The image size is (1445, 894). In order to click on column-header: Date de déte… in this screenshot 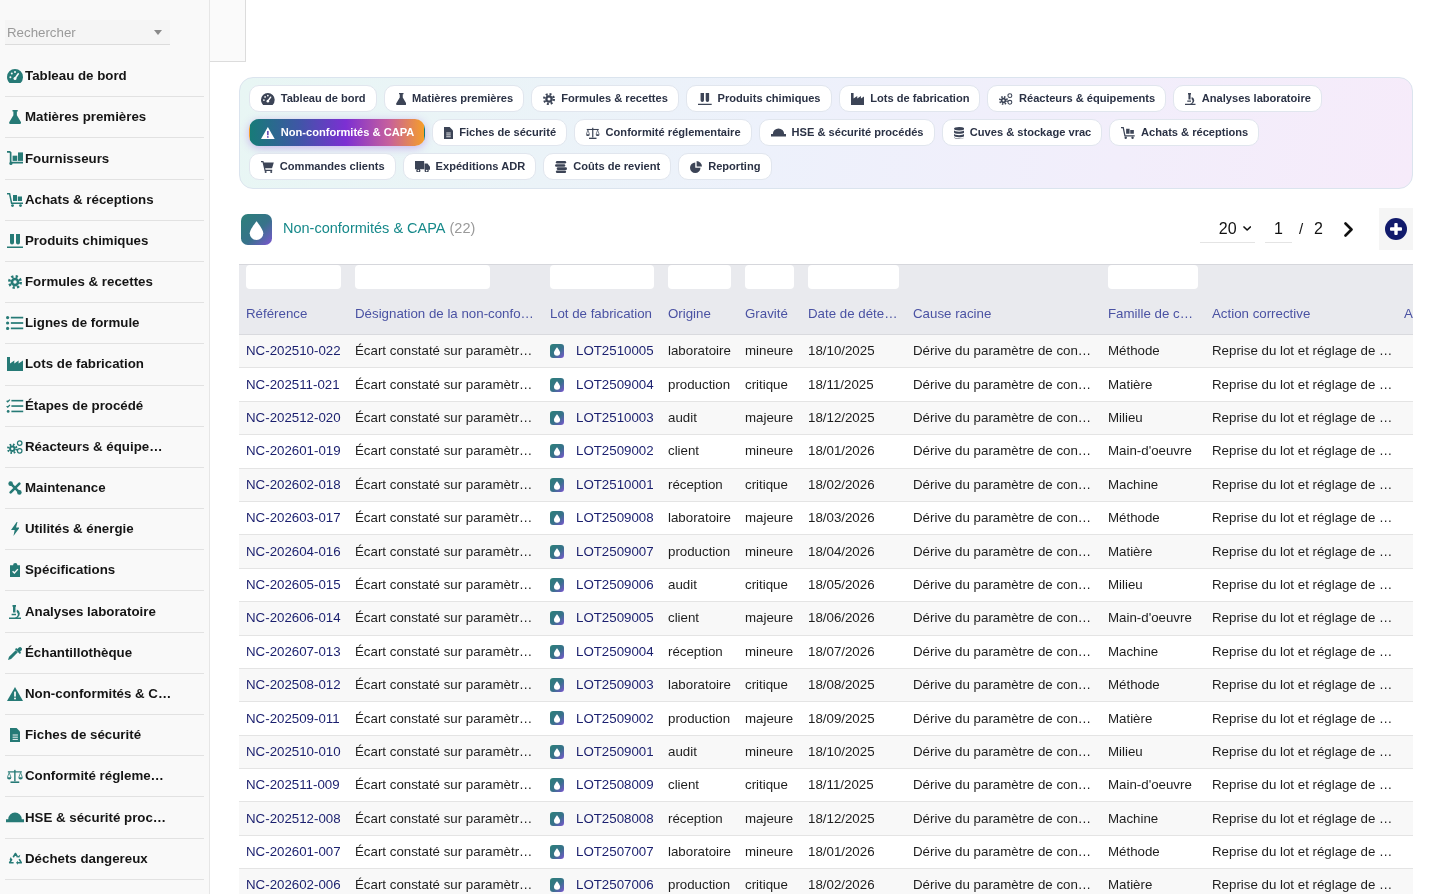, I will do `click(853, 314)`.